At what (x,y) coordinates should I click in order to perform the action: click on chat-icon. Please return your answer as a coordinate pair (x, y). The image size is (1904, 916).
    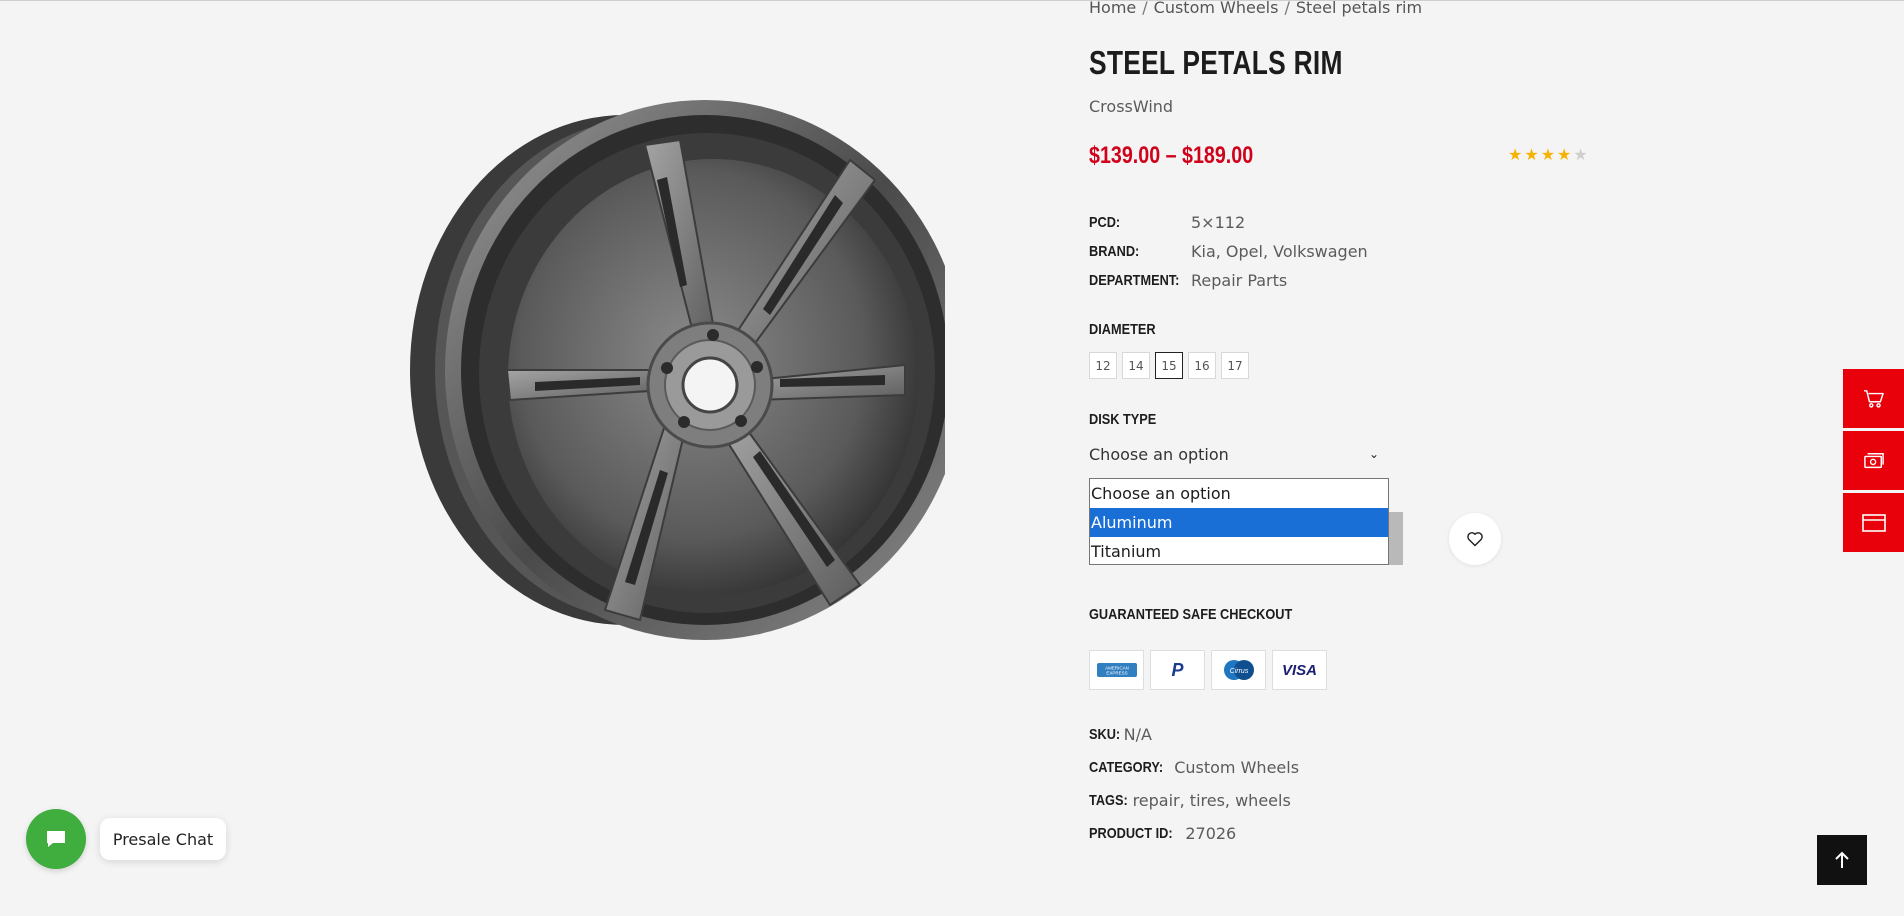
    Looking at the image, I should click on (56, 839).